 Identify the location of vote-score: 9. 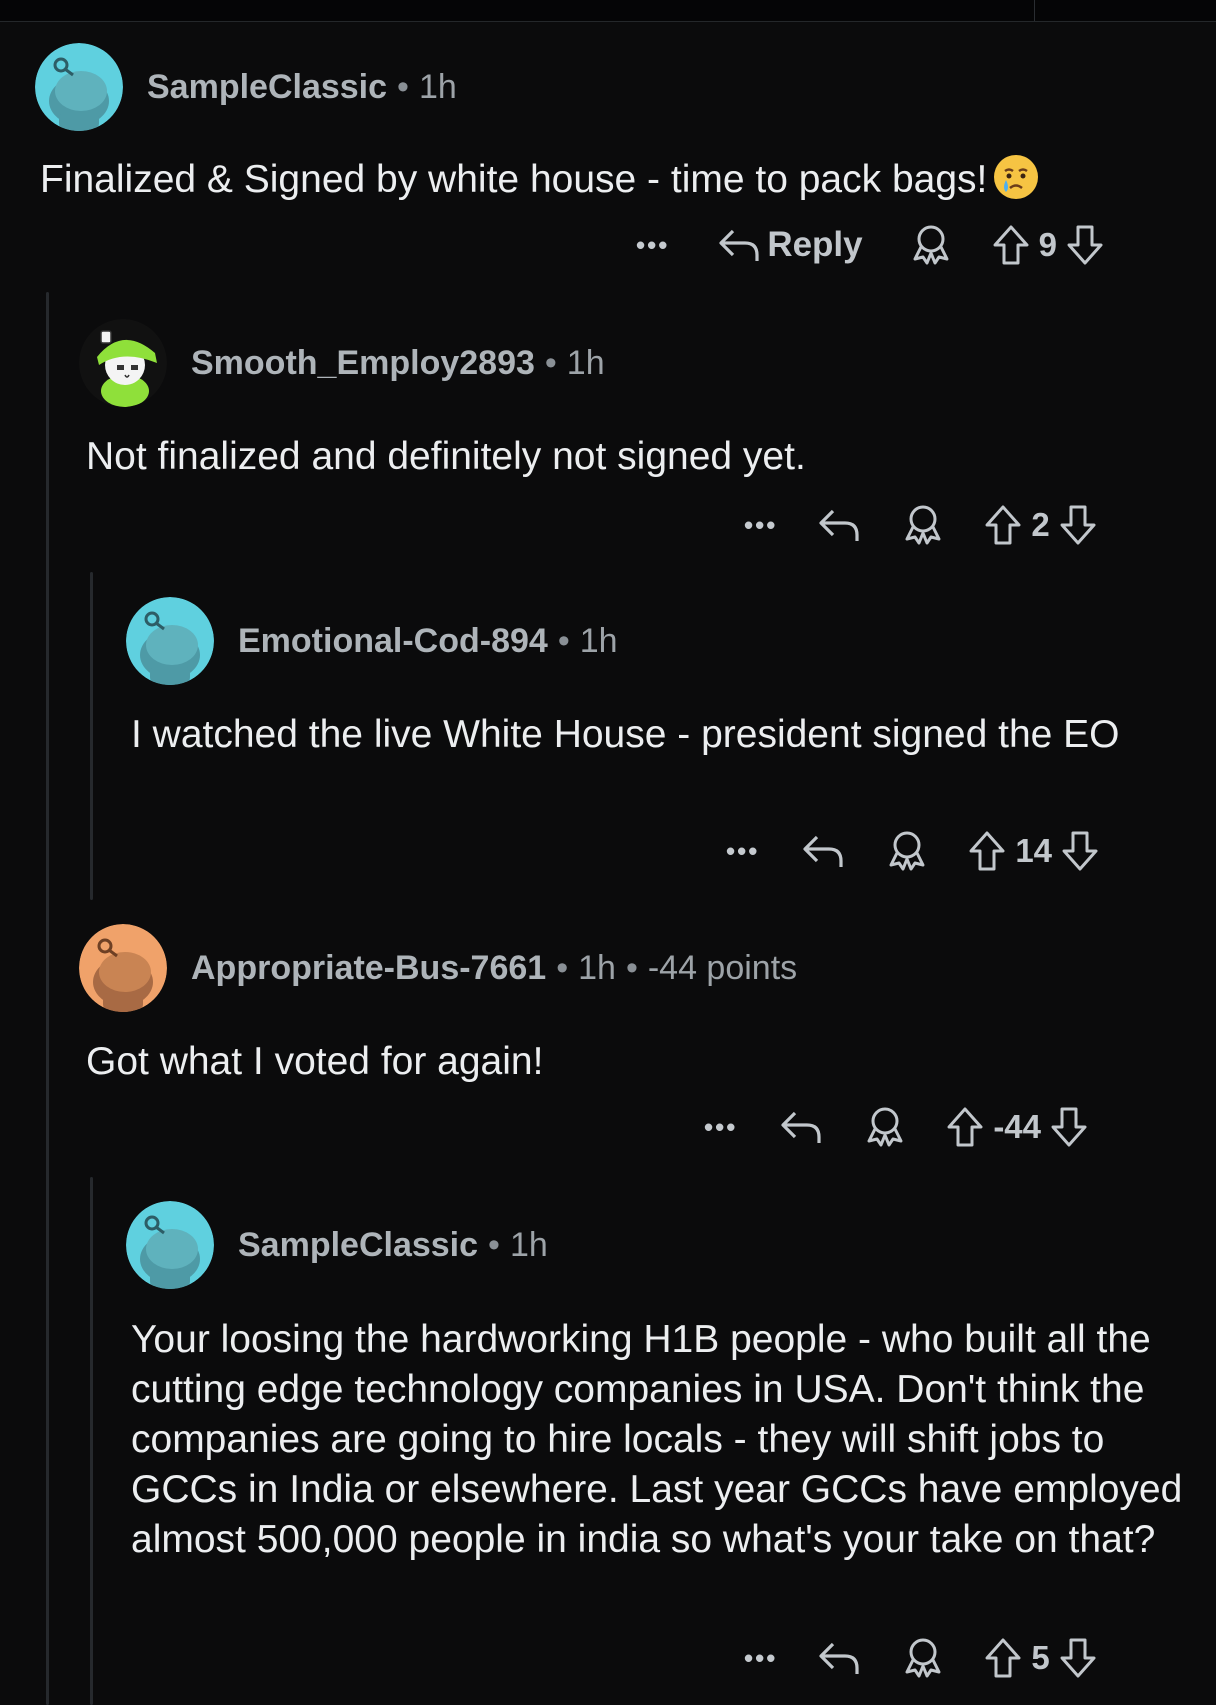
(1047, 244).